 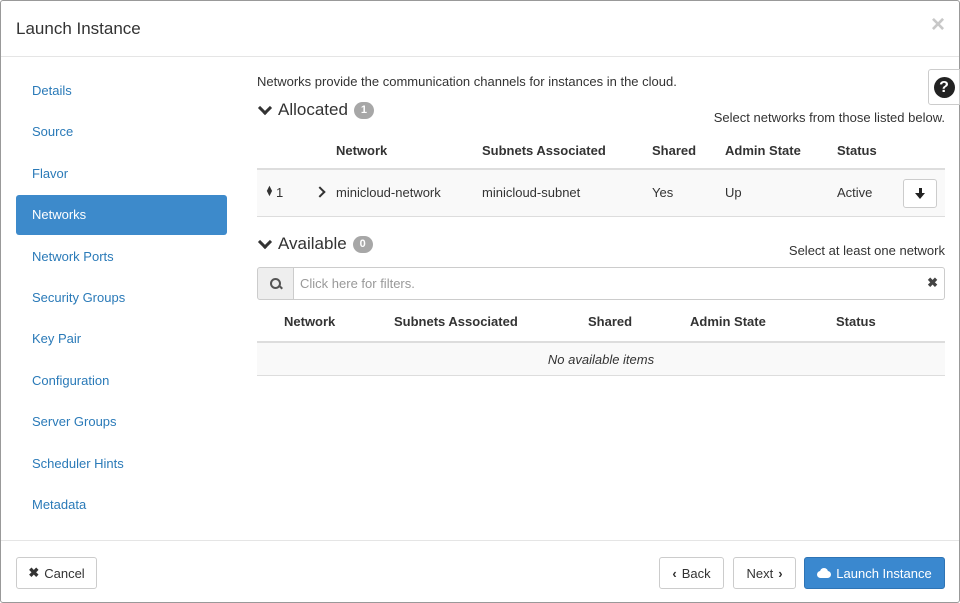 I want to click on arrow-down-icon, so click(x=920, y=193).